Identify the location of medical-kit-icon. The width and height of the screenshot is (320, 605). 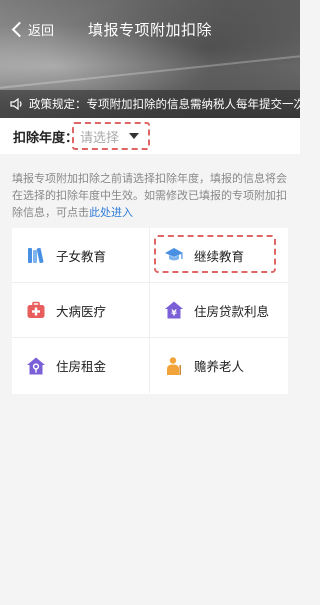
(36, 309).